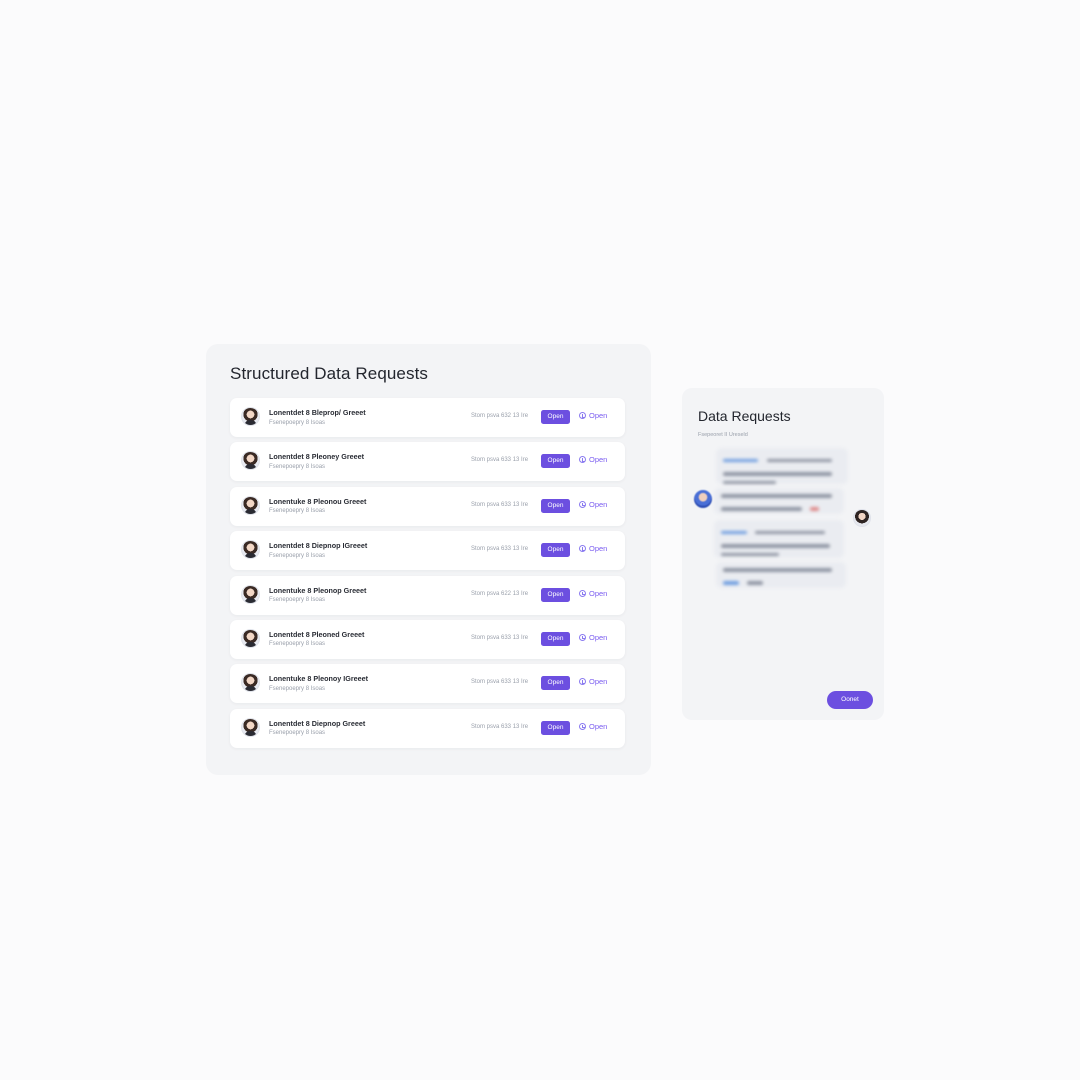 The image size is (1080, 1080). What do you see at coordinates (318, 590) in the screenshot?
I see `request-title: Lonentuke 8 Pleonop Greeet` at bounding box center [318, 590].